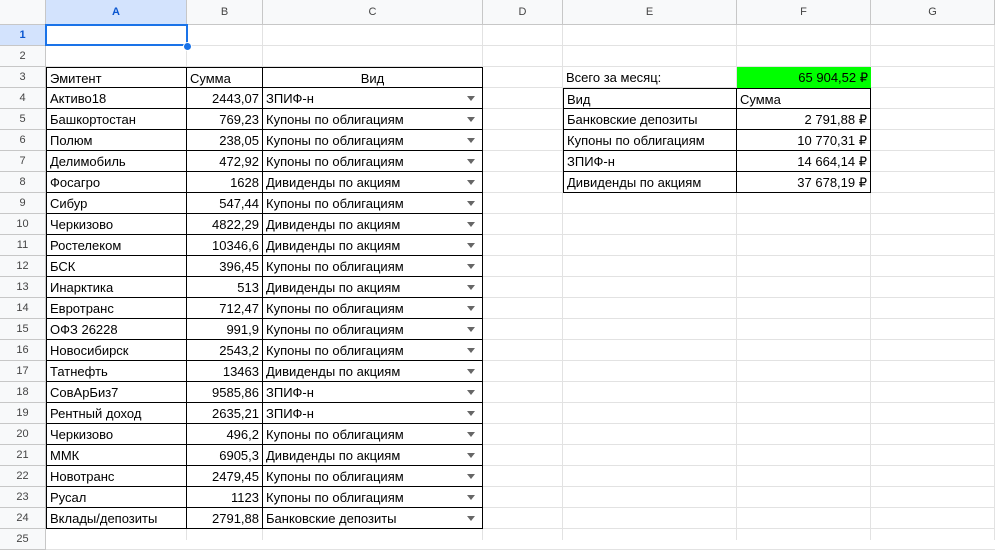 This screenshot has width=995, height=550. Describe the element at coordinates (225, 476) in the screenshot. I see `amount-cell: 2479,45` at that location.